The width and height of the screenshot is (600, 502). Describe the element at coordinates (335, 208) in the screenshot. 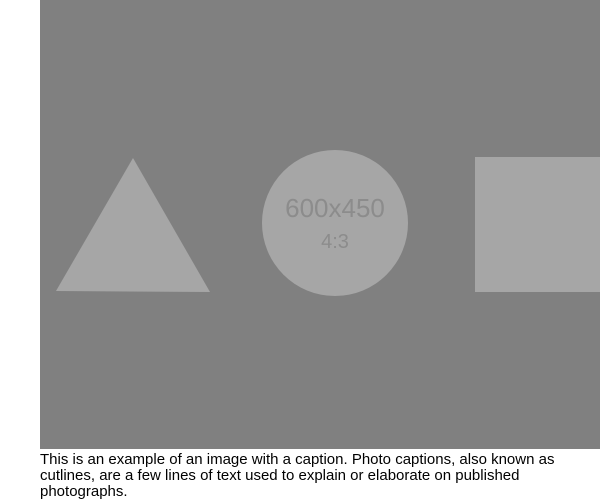

I see `image-dimensions-label: 600x450` at that location.